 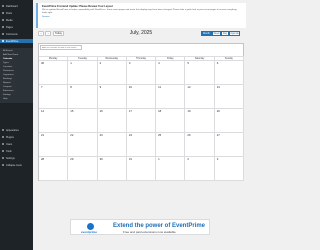 What do you see at coordinates (83, 58) in the screenshot?
I see `weekday-header-cell: Tuesday` at bounding box center [83, 58].